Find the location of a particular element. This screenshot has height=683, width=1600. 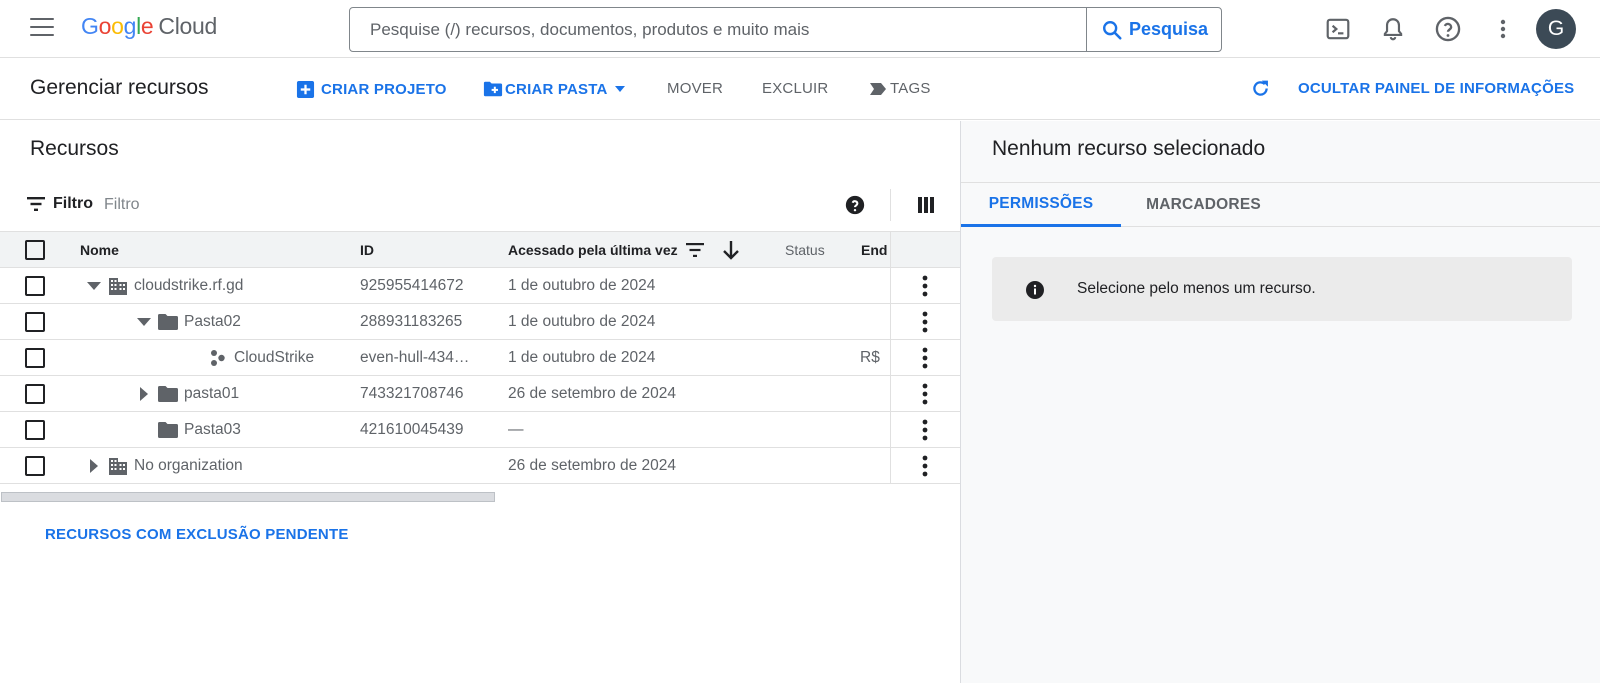

help-filled-icon is located at coordinates (855, 205).